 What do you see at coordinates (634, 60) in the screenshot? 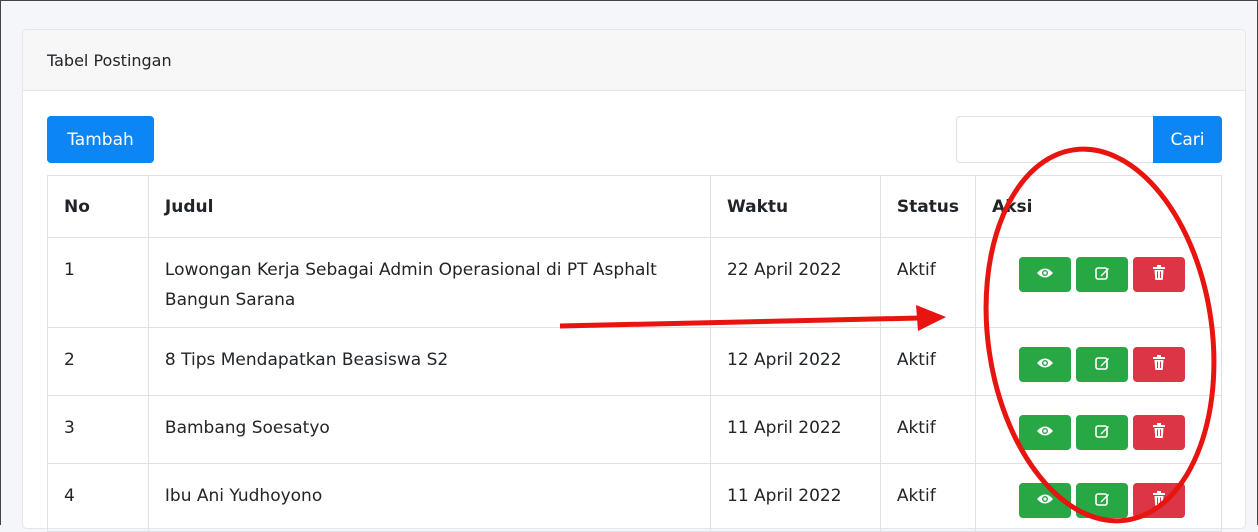
I see `card-header: Tabel Postingan` at bounding box center [634, 60].